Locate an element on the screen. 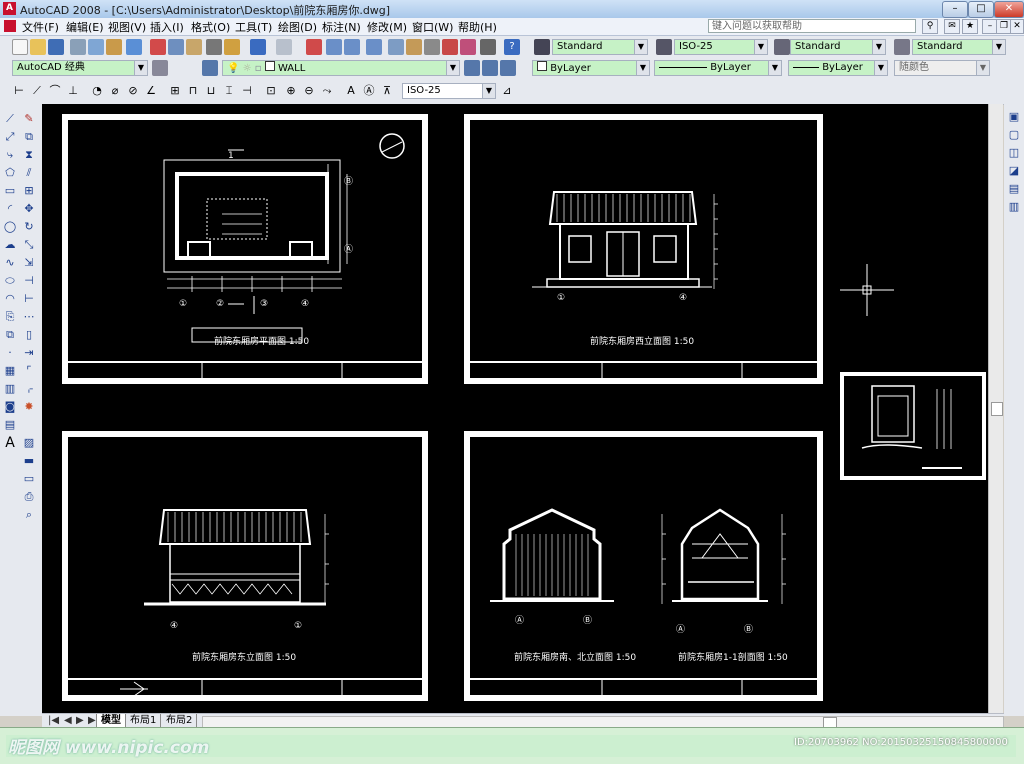 This screenshot has height=764, width=1024. autocad-logo-icon: A is located at coordinates (9, 8).